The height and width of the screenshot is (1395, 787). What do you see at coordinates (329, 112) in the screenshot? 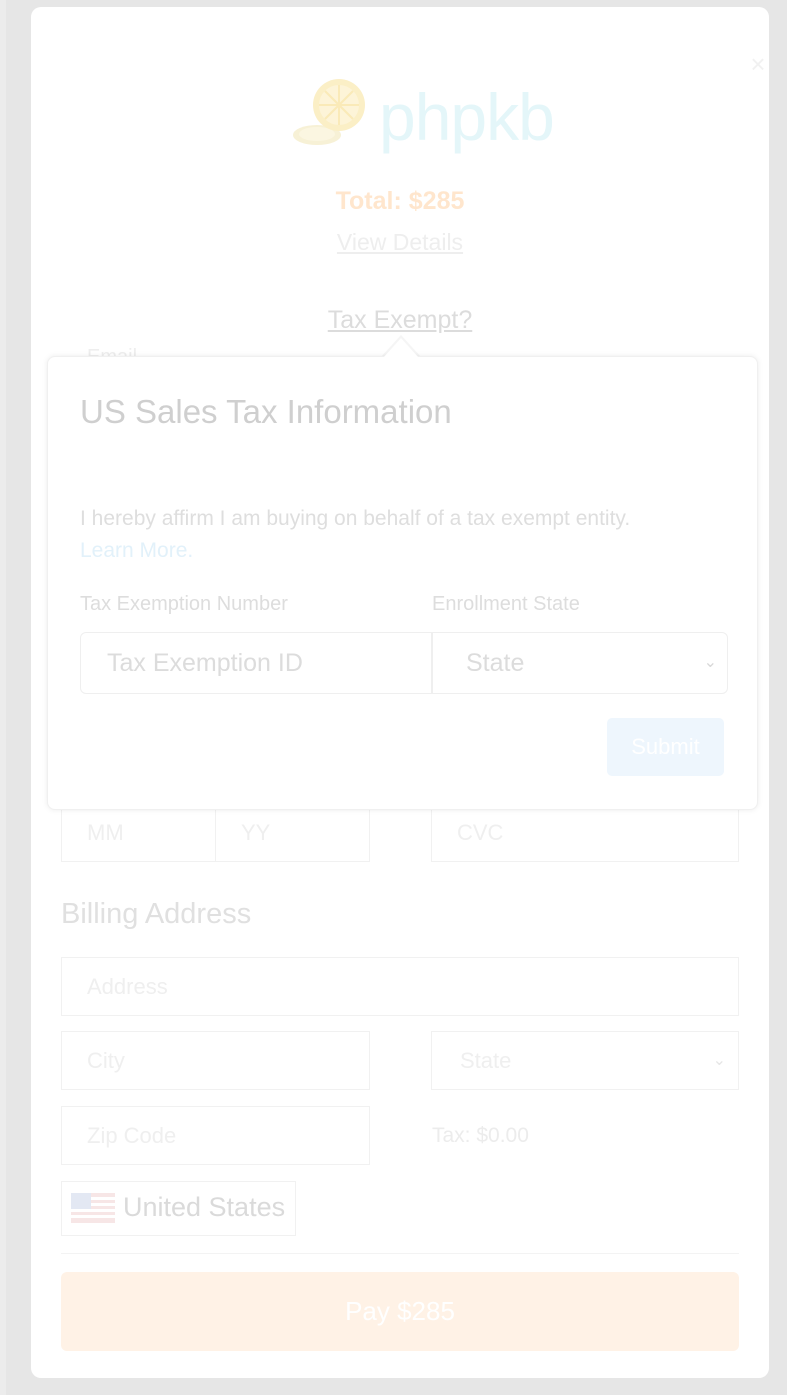
I see `lemon-logo-icon` at bounding box center [329, 112].